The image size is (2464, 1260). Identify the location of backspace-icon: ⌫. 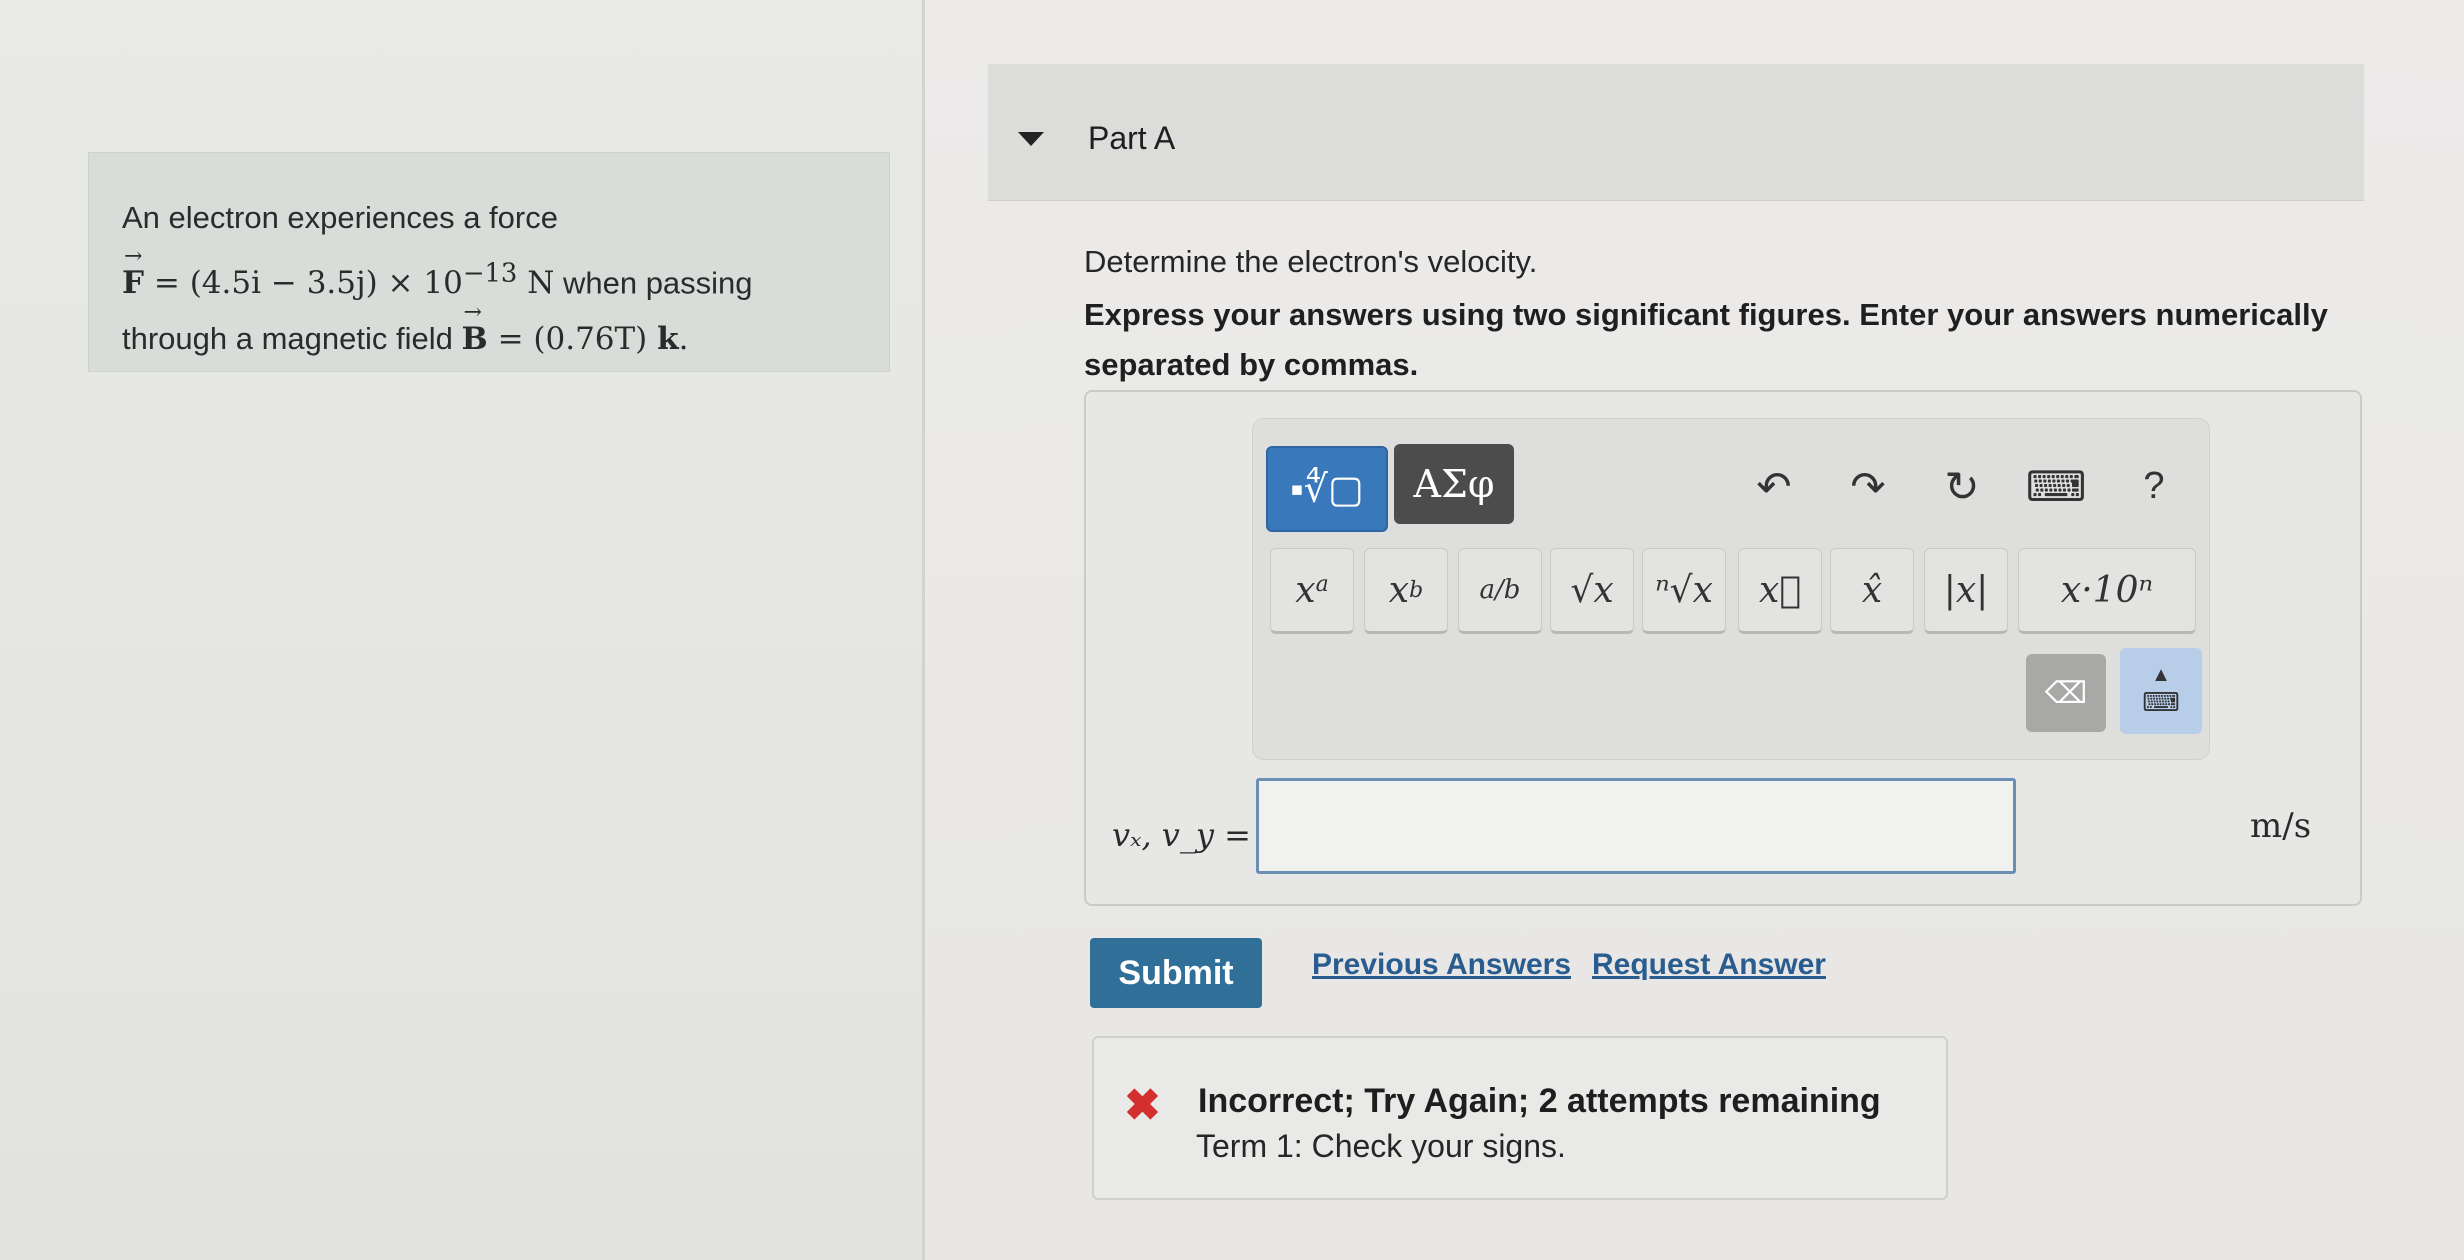
(2066, 693).